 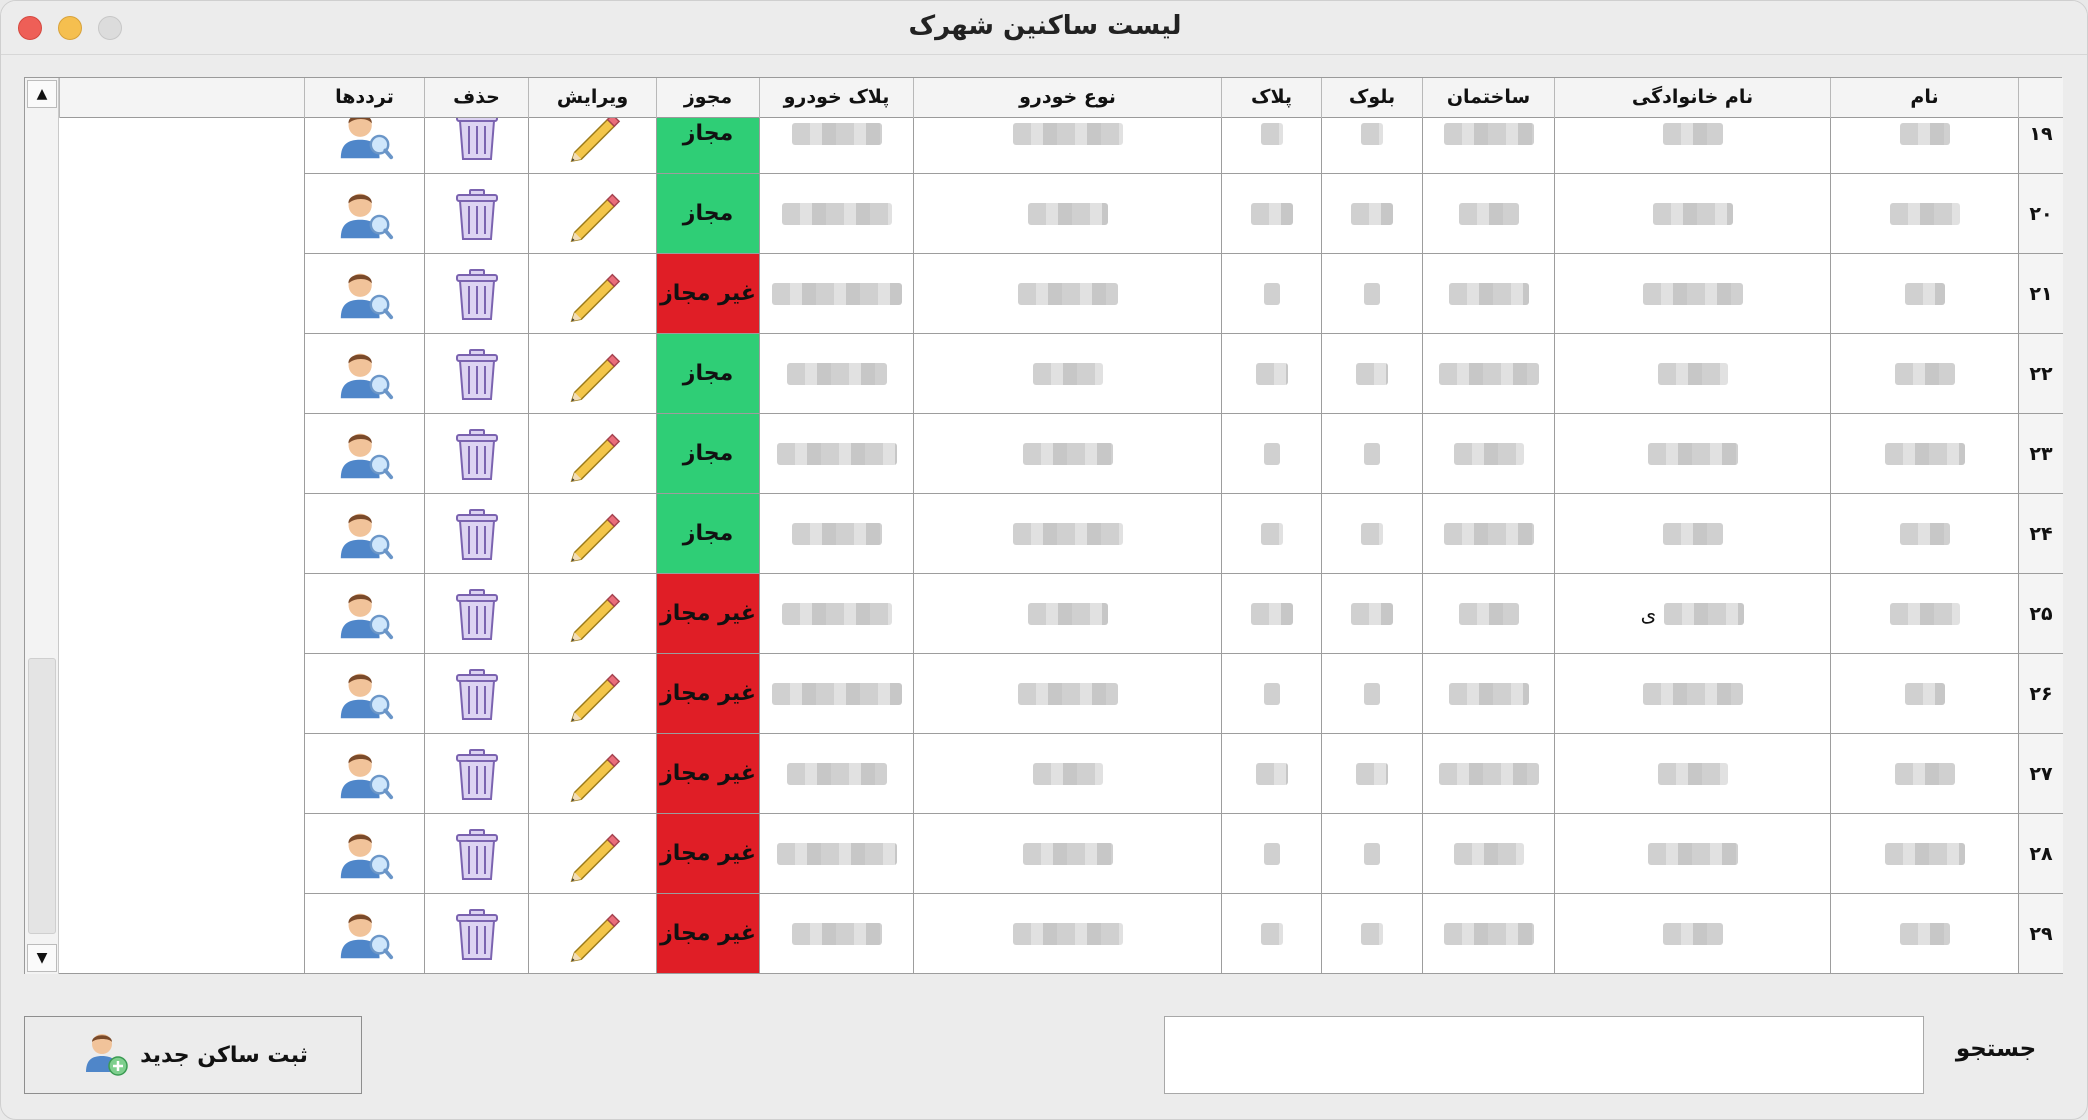 What do you see at coordinates (1924, 98) in the screenshot?
I see `header-name: نام` at bounding box center [1924, 98].